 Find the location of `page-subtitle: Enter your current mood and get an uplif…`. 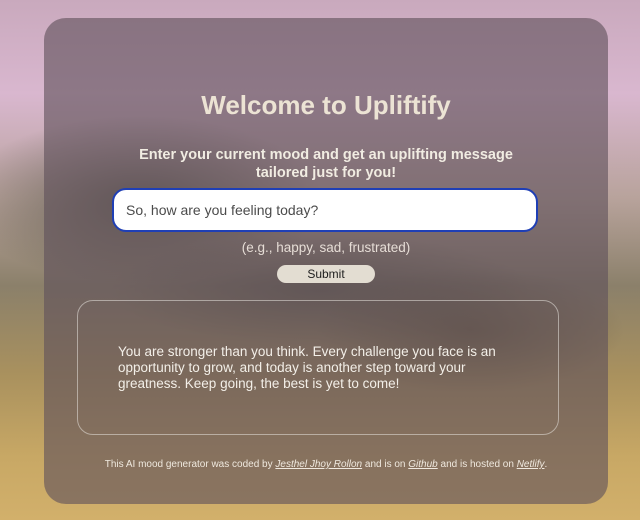

page-subtitle: Enter your current mood and get an uplif… is located at coordinates (326, 164).